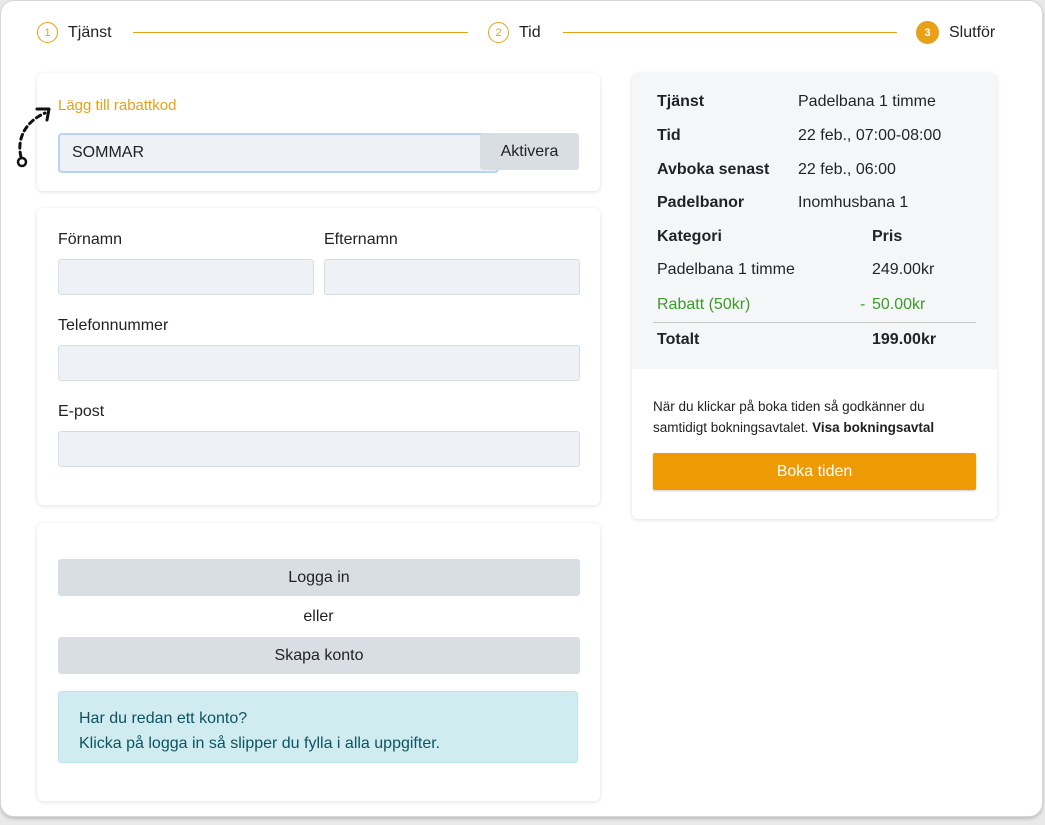  I want to click on phone-field, so click(319, 363).